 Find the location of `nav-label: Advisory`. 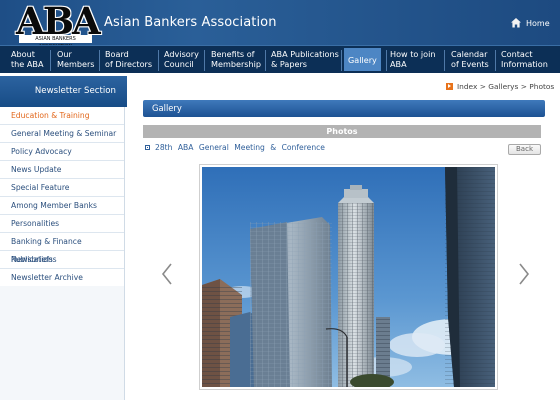

nav-label: Advisory is located at coordinates (181, 54).